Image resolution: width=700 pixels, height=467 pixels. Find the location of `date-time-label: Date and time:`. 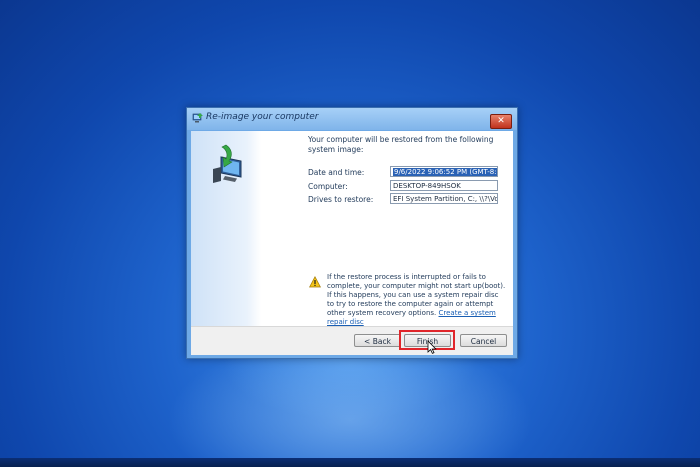

date-time-label: Date and time: is located at coordinates (336, 172).